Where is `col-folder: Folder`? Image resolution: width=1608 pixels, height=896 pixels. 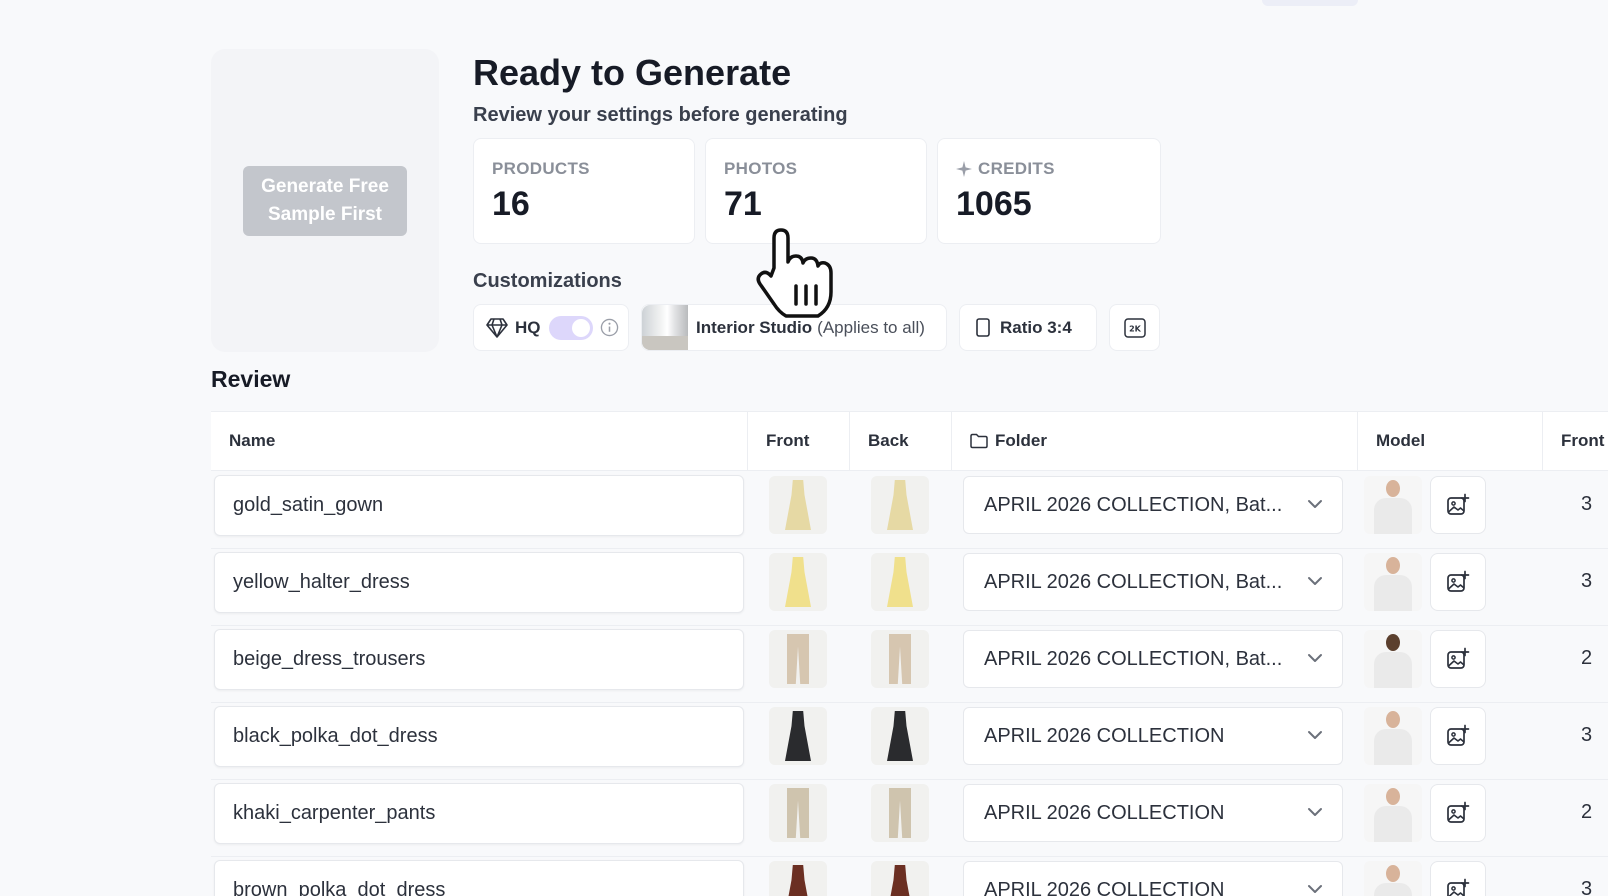 col-folder: Folder is located at coordinates (1155, 441).